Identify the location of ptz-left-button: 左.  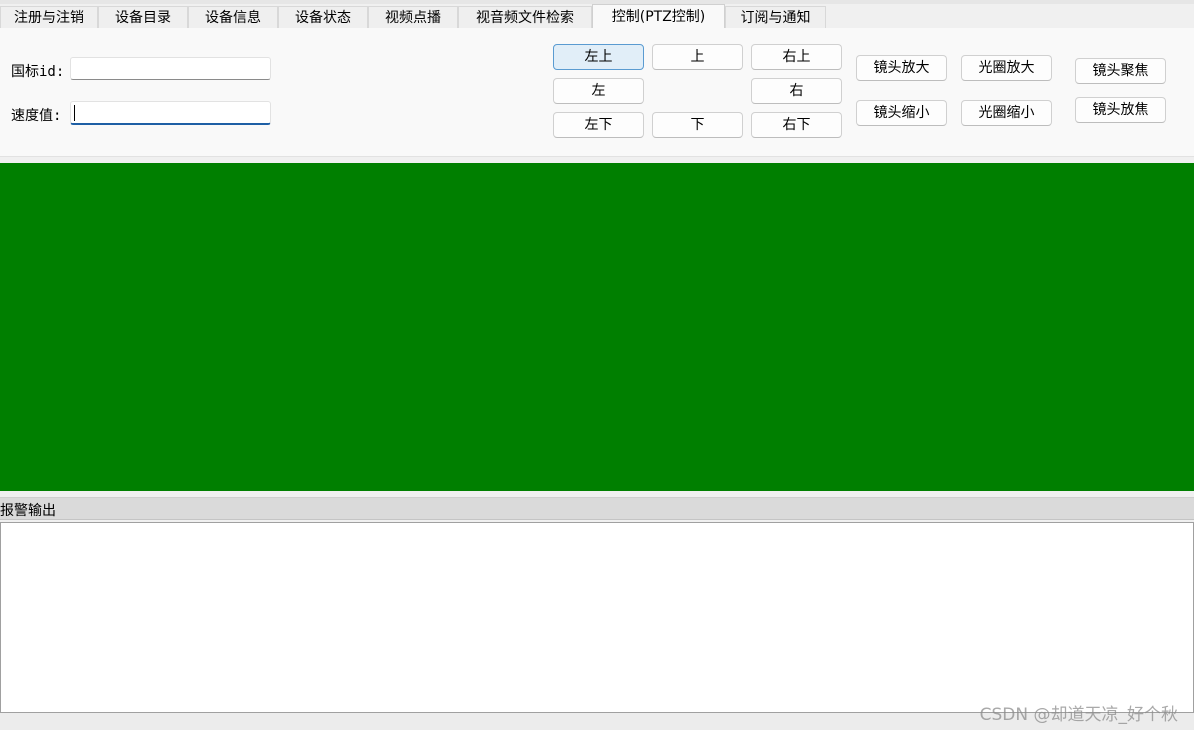
(598, 91).